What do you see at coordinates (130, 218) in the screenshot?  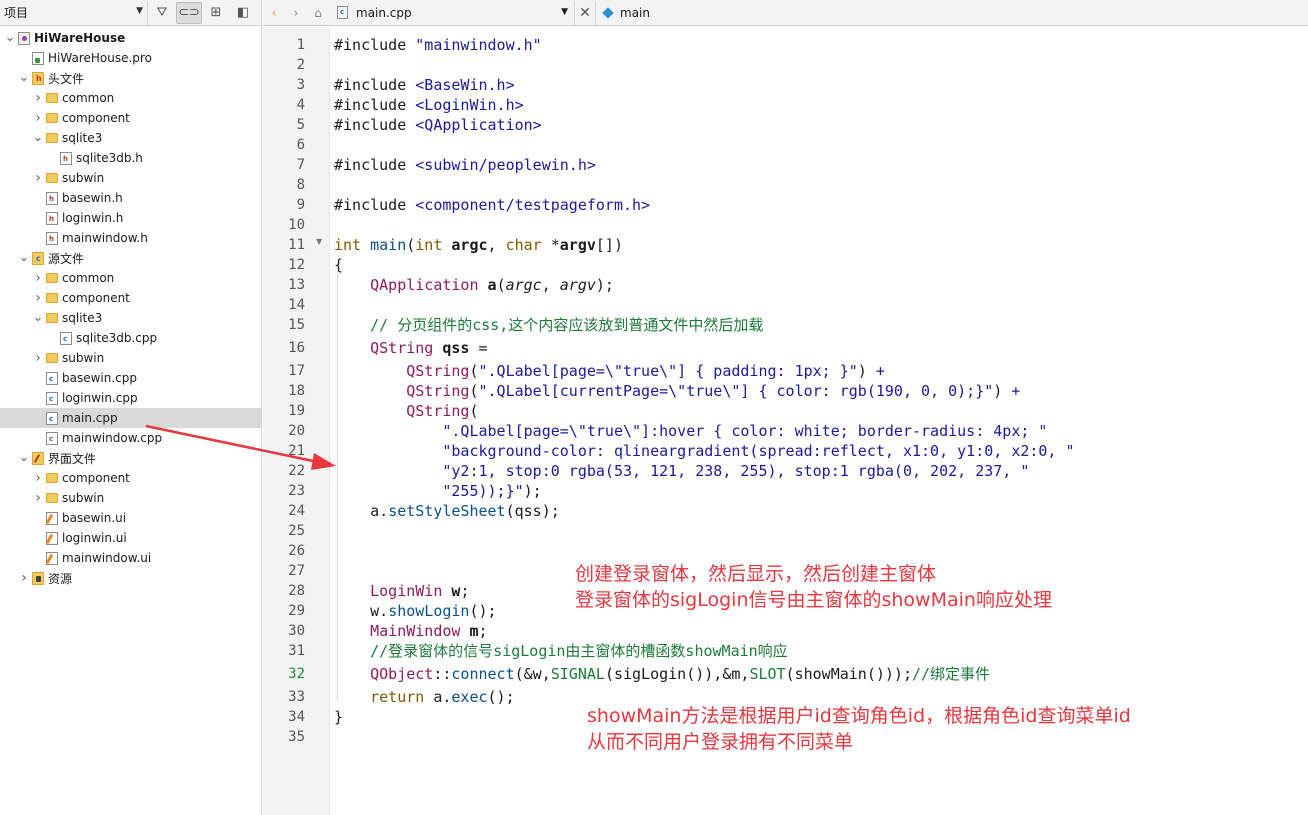 I see `tree-item: loginwin.h` at bounding box center [130, 218].